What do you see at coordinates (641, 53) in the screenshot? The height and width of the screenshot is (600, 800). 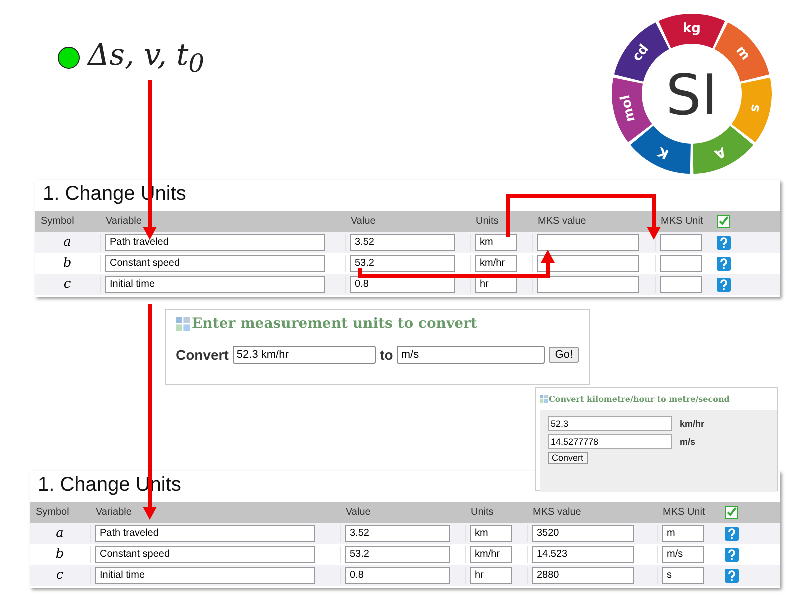 I see `unit-label: cd` at bounding box center [641, 53].